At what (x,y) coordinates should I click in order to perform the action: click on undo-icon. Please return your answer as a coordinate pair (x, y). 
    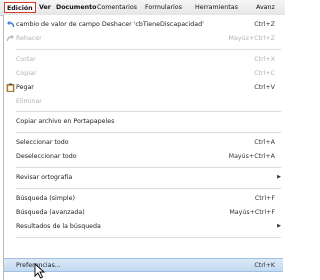
    Looking at the image, I should click on (10, 24).